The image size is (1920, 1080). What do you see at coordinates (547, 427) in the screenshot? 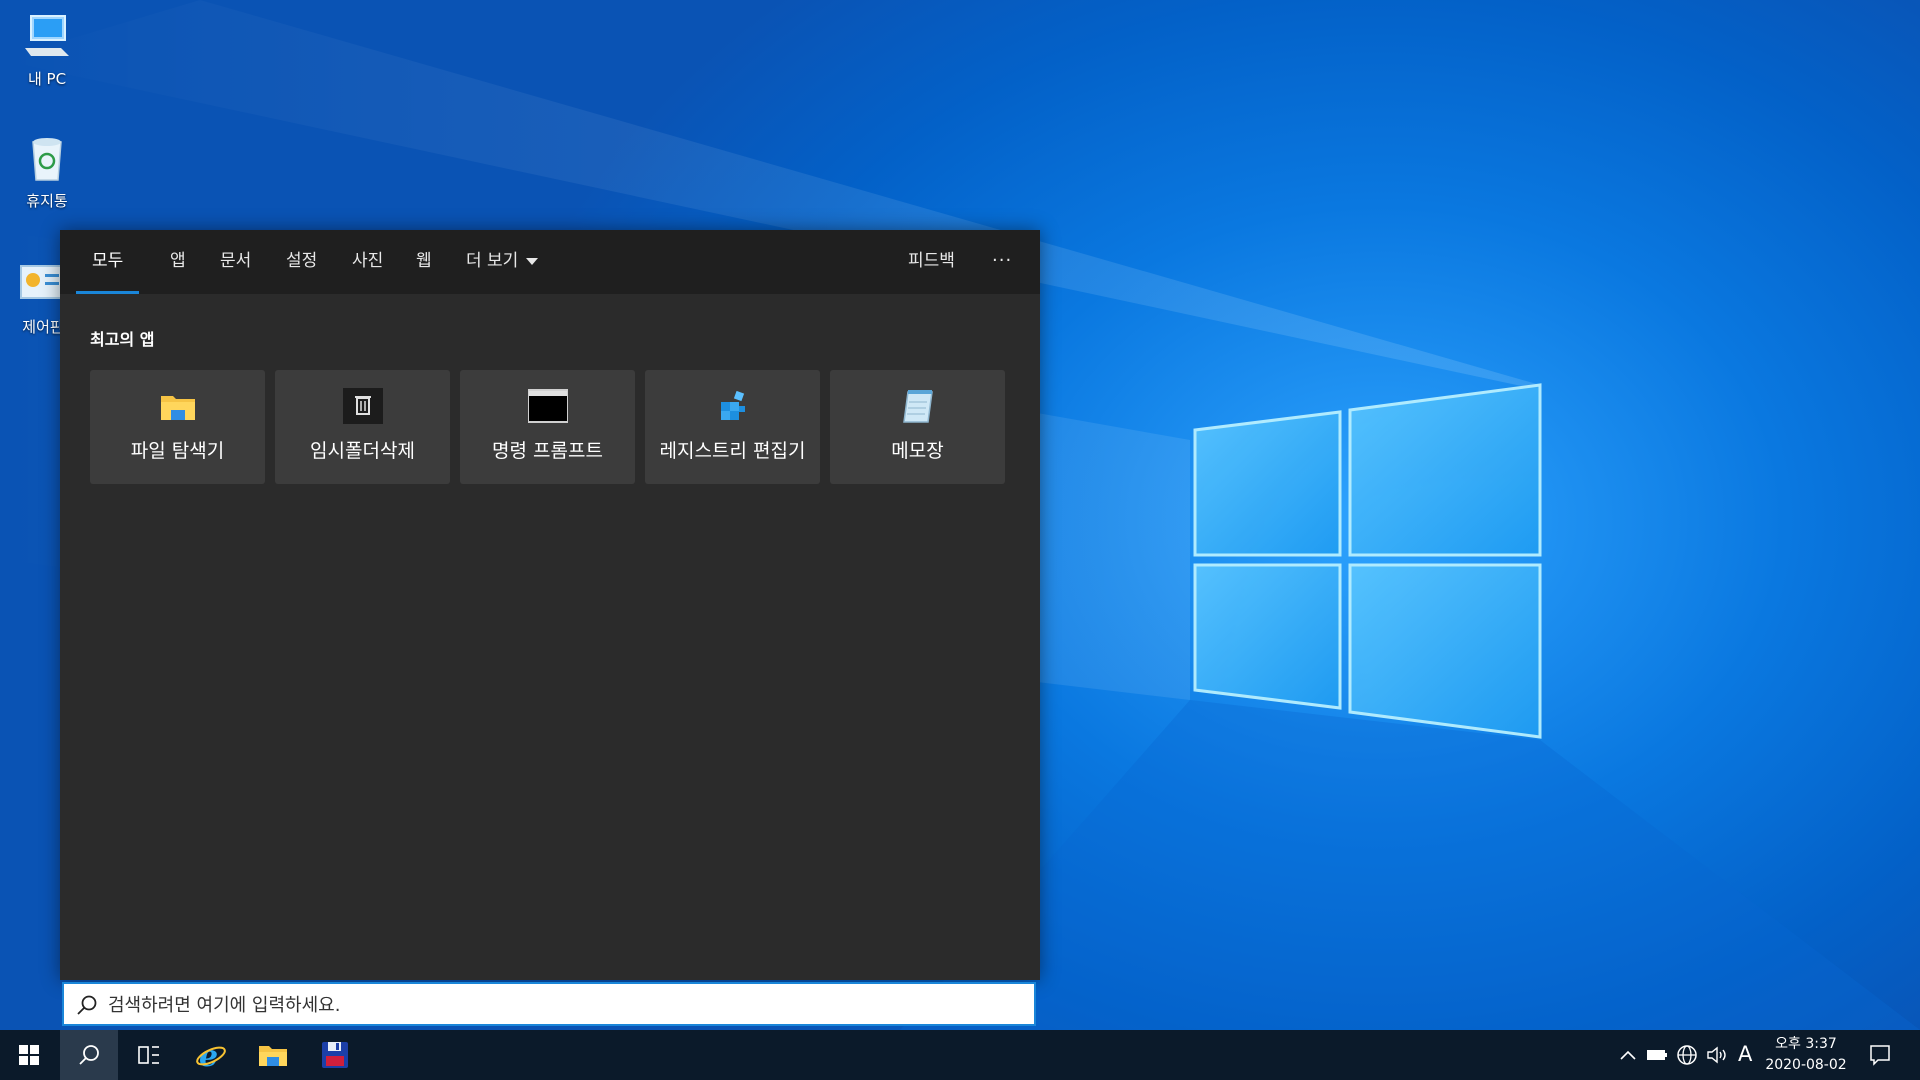
I see `app-tile-command-prompt: 명령 프롬프트` at bounding box center [547, 427].